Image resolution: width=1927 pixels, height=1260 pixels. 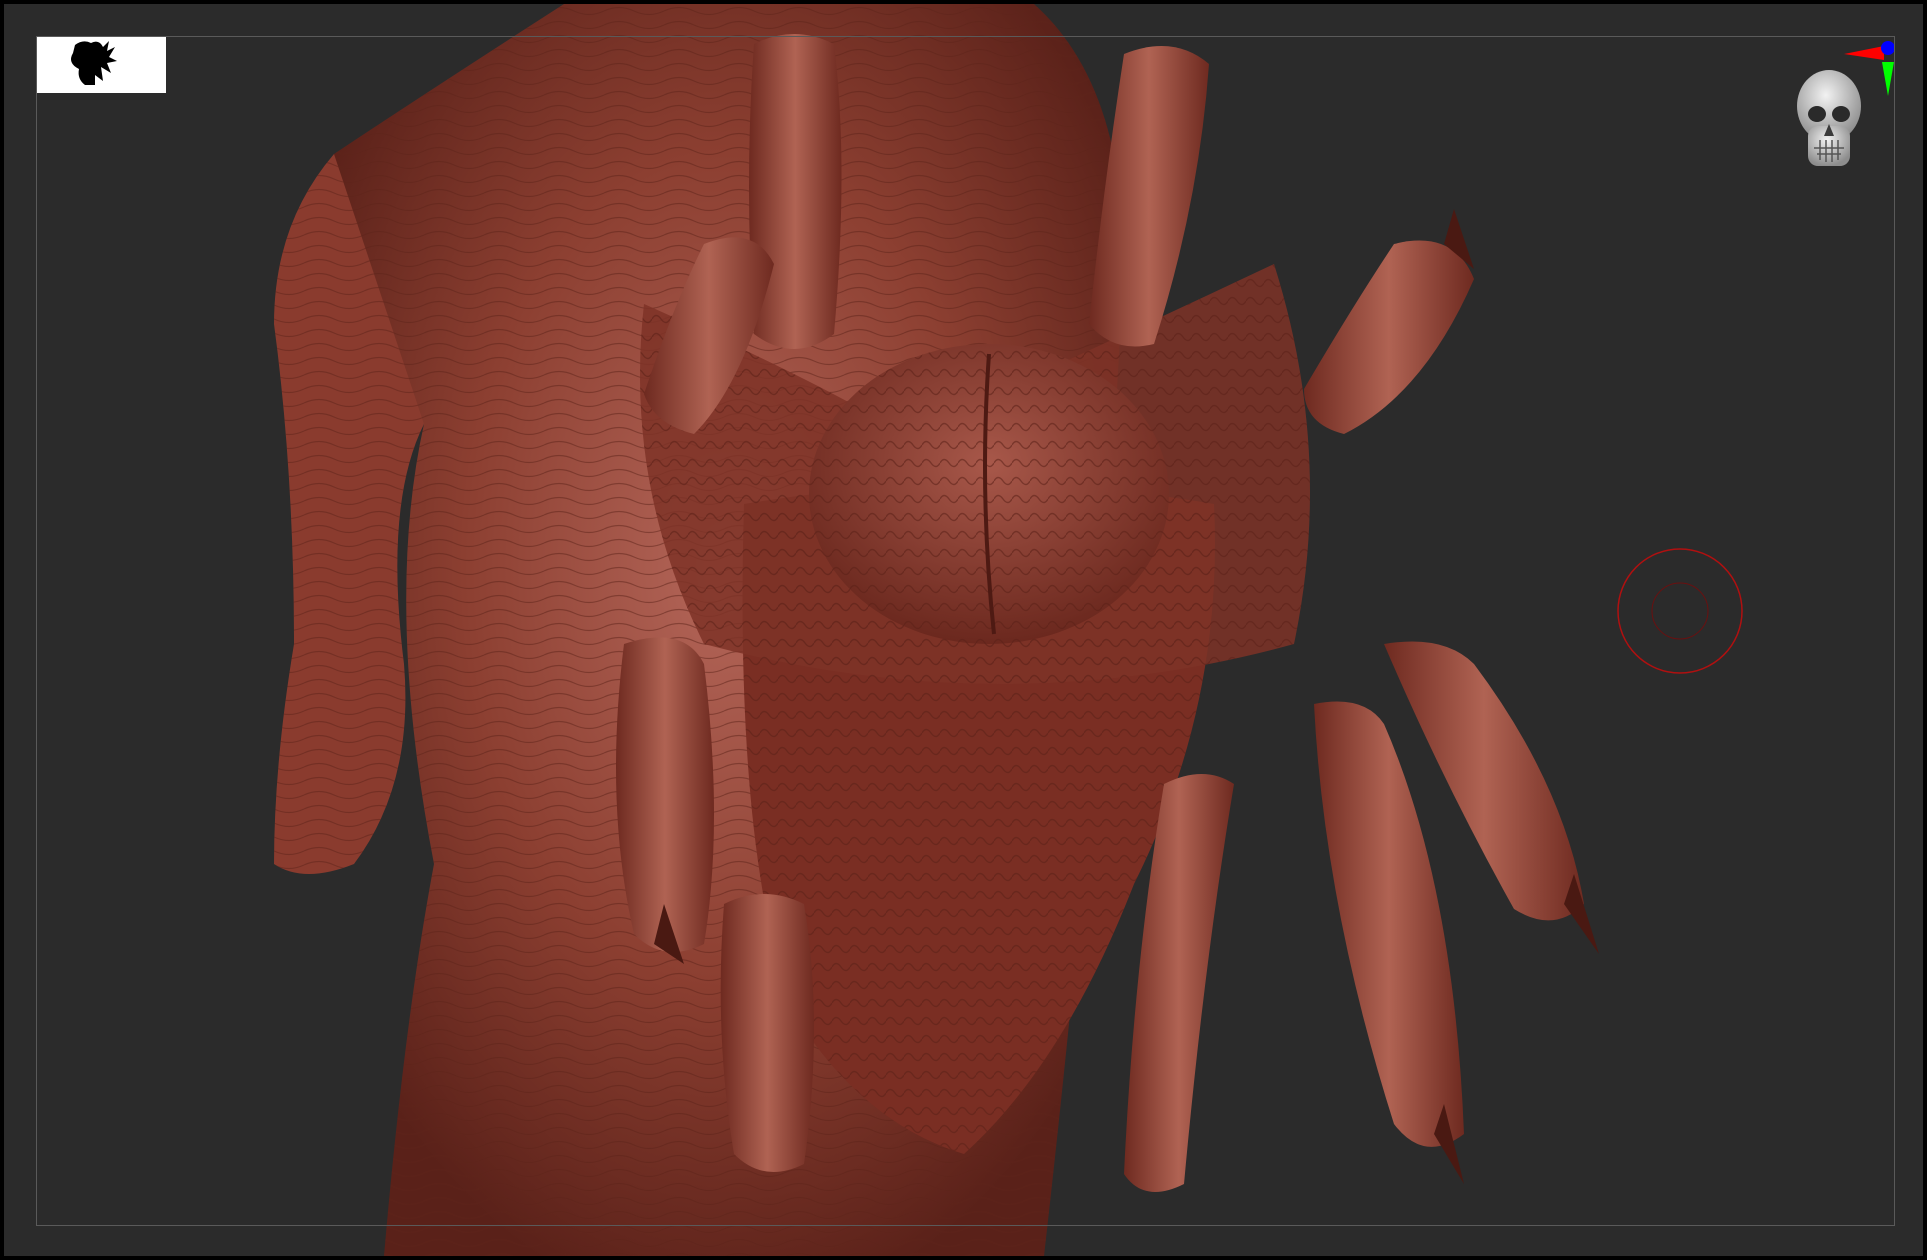 I want to click on y-axis-arrow, so click(x=1888, y=79).